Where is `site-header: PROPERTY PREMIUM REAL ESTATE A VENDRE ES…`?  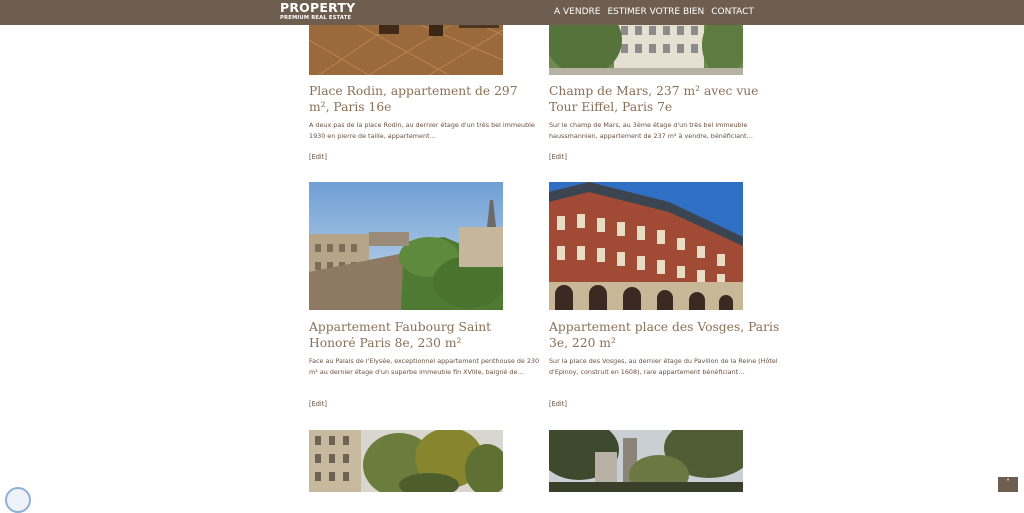
site-header: PROPERTY PREMIUM REAL ESTATE A VENDRE ES… is located at coordinates (512, 12).